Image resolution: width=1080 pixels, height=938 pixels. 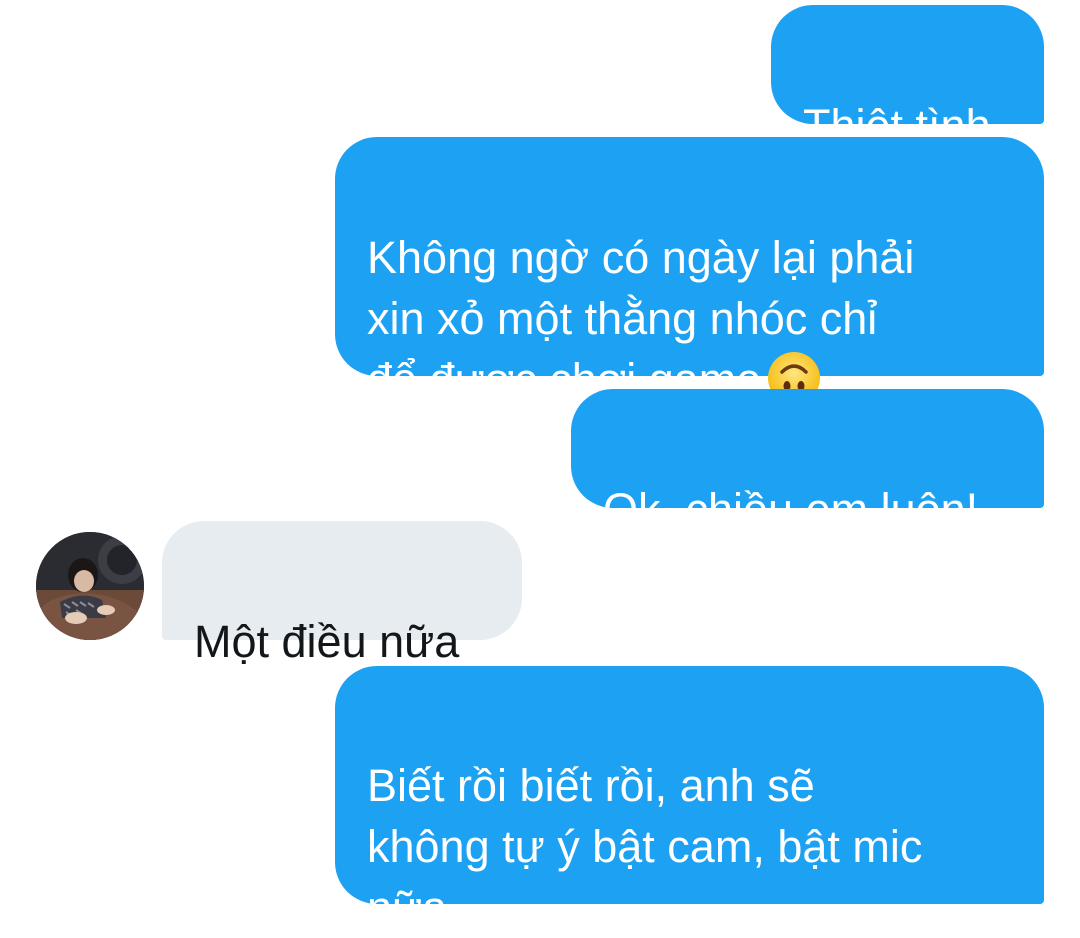 What do you see at coordinates (807, 462) in the screenshot?
I see `message-bubble-outgoing: Ok, chiều em luôn!` at bounding box center [807, 462].